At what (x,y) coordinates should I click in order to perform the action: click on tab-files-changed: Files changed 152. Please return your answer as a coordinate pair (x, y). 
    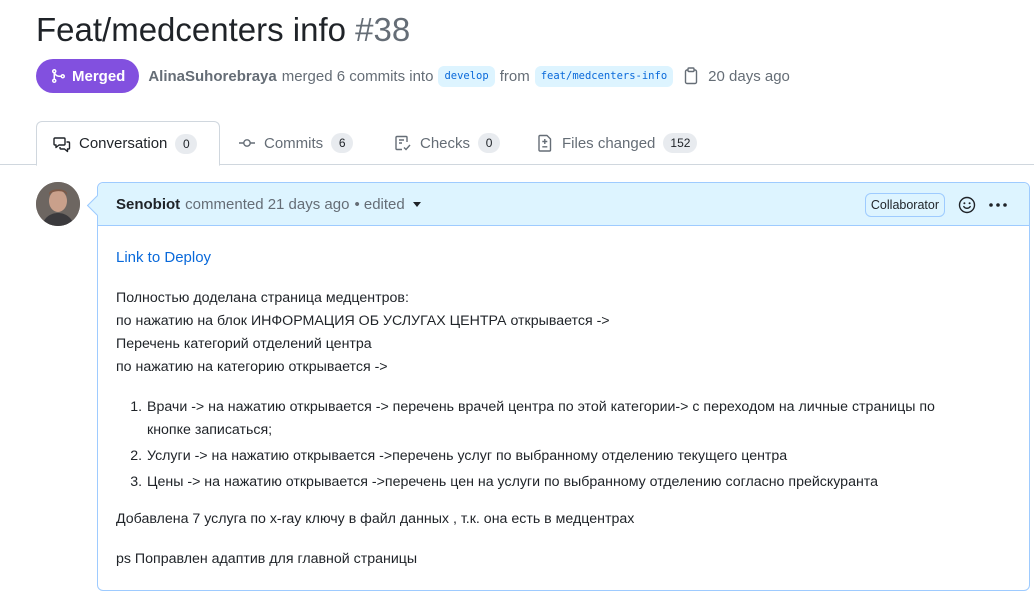
    Looking at the image, I should click on (617, 143).